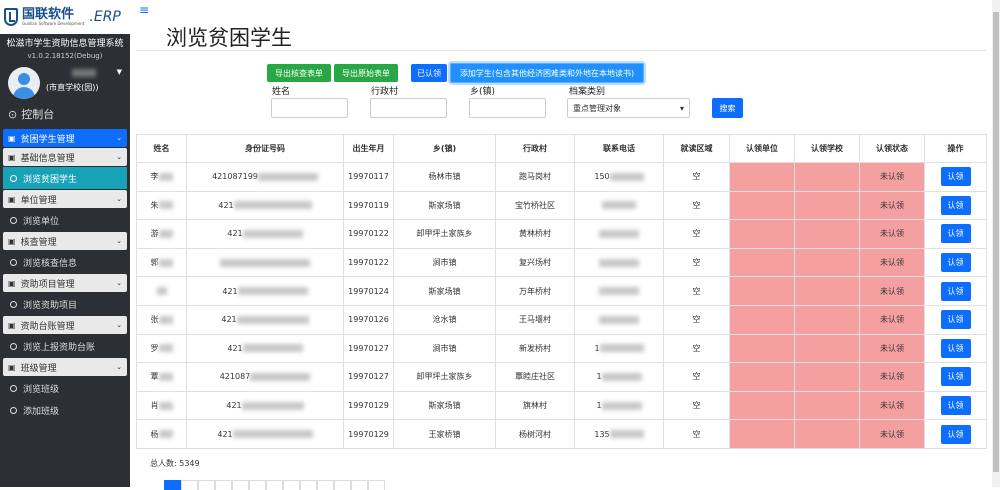 The height and width of the screenshot is (490, 1000). Describe the element at coordinates (65, 138) in the screenshot. I see `sidebar-group: ▣ 贫困学生管理 ⌄` at that location.